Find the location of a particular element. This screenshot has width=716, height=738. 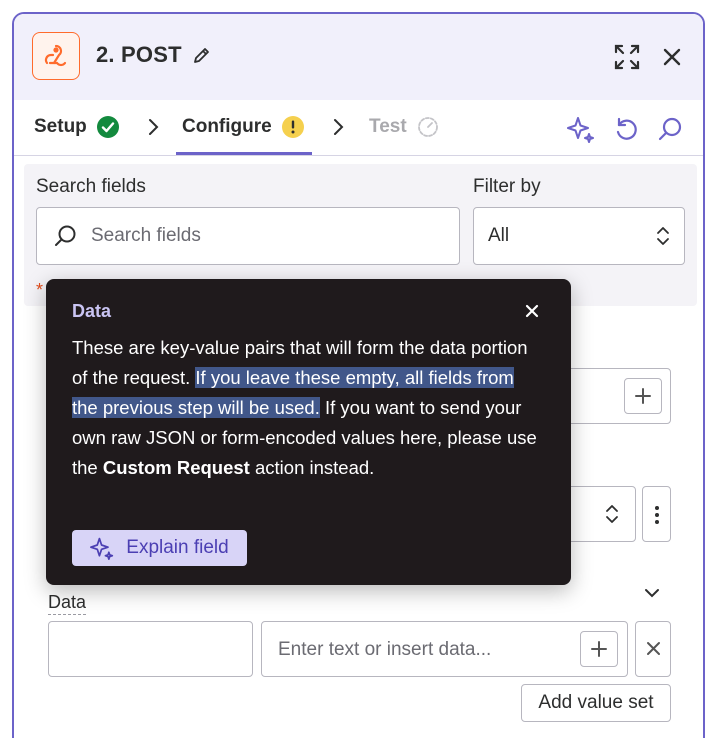

webhook-icon is located at coordinates (55, 55).